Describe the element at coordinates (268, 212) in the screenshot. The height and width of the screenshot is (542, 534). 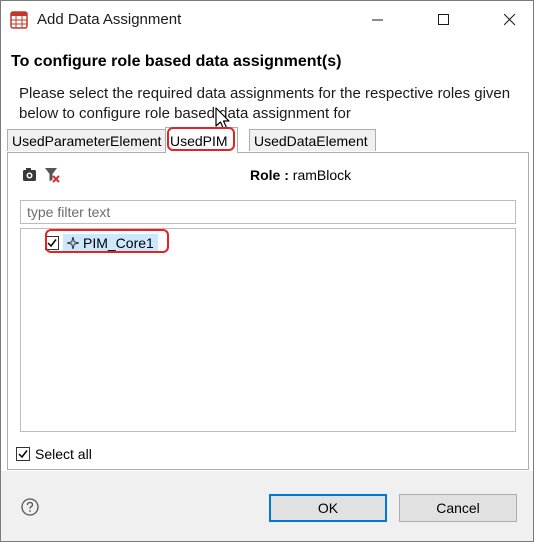
I see `filter-input` at that location.